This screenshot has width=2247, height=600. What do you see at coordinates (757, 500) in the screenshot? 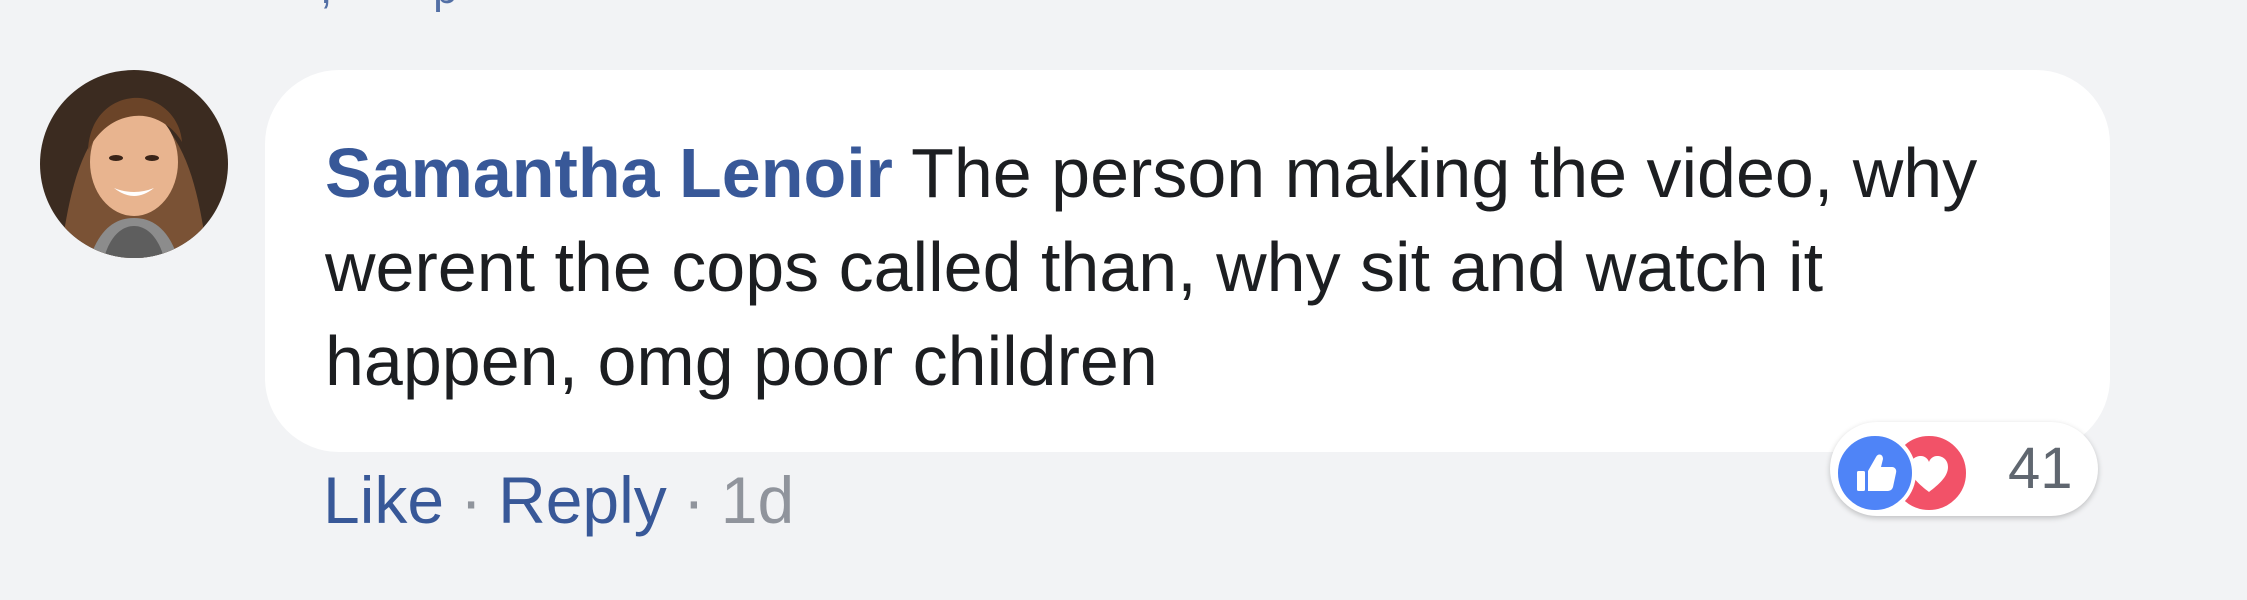
I see `comment-timestamp: 1d` at bounding box center [757, 500].